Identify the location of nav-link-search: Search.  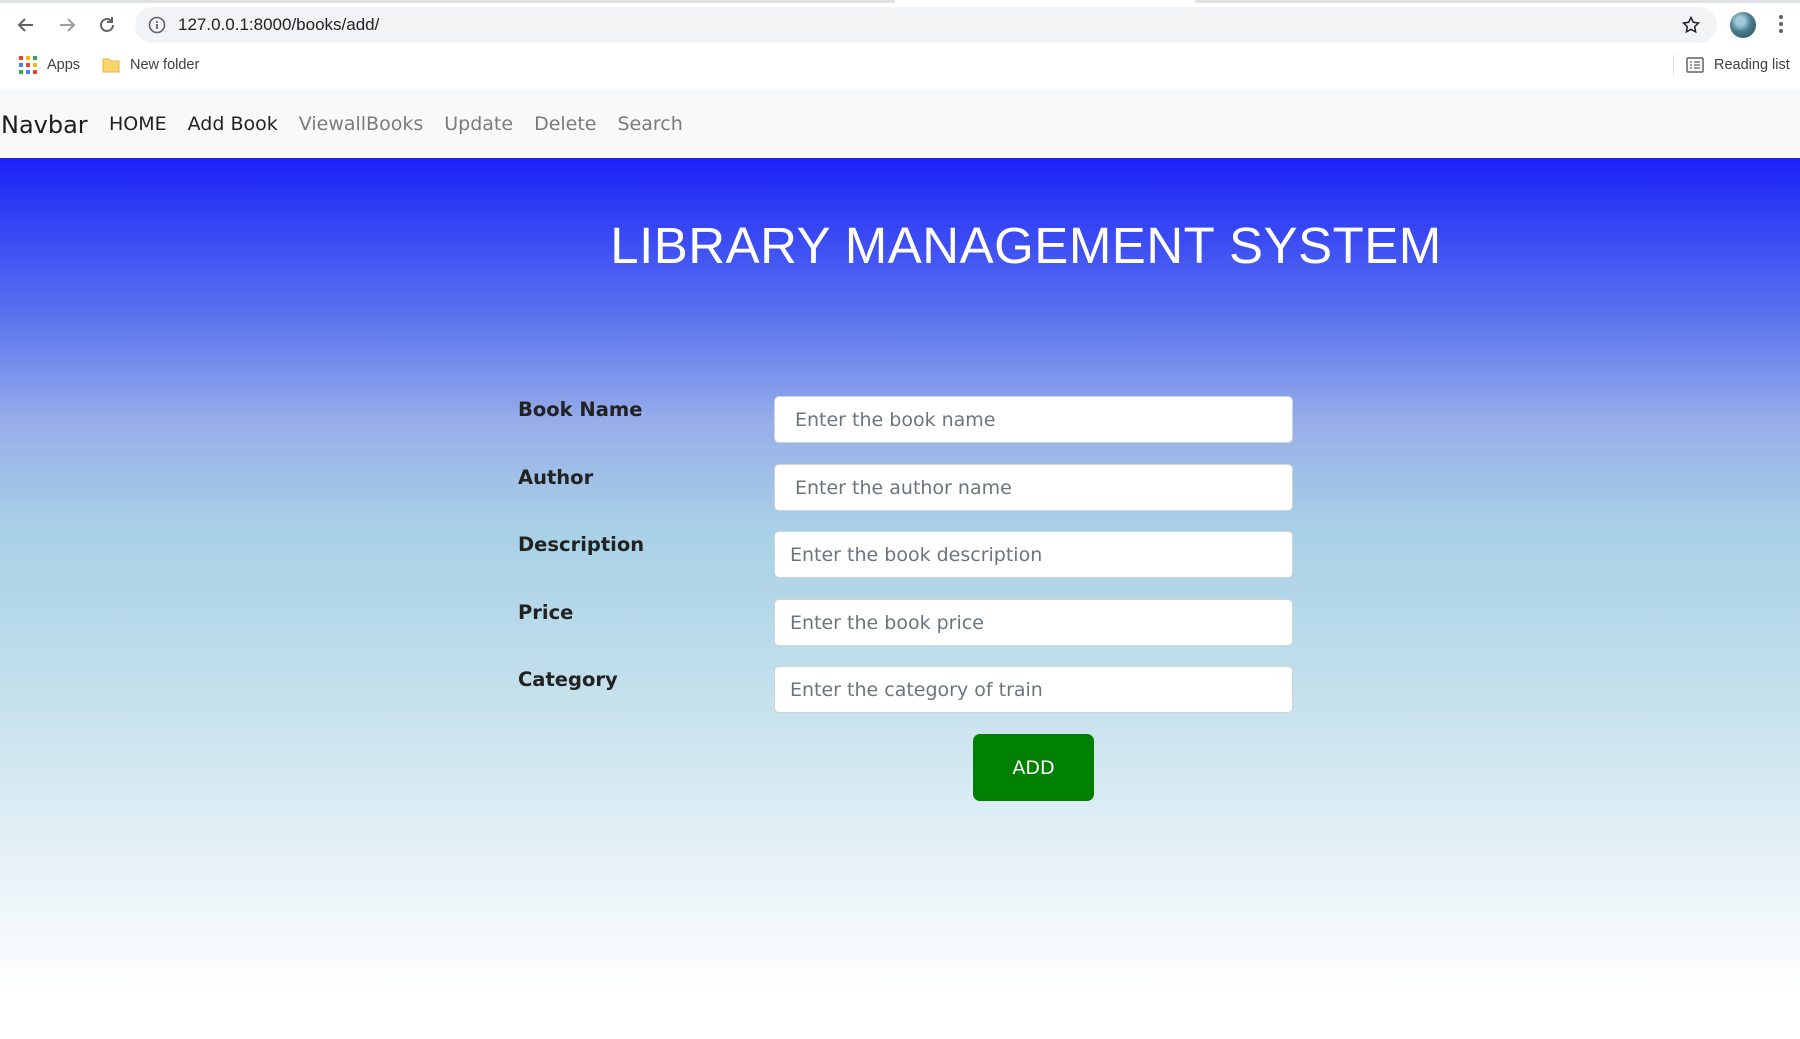
(650, 124).